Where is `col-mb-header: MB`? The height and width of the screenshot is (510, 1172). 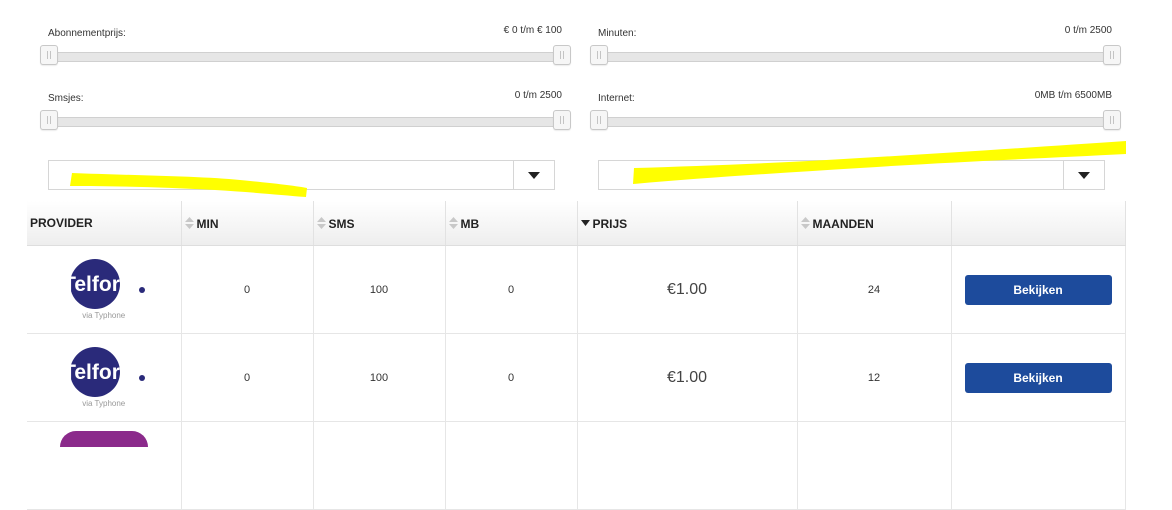 col-mb-header: MB is located at coordinates (511, 223).